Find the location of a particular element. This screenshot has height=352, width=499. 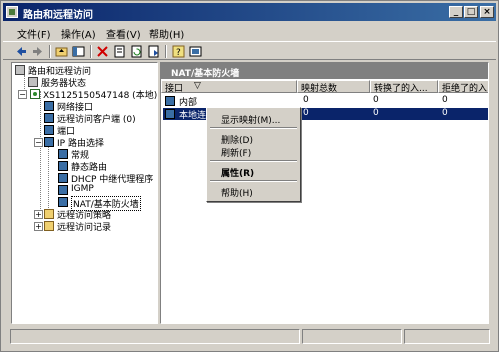

back-icon is located at coordinates (21, 51).